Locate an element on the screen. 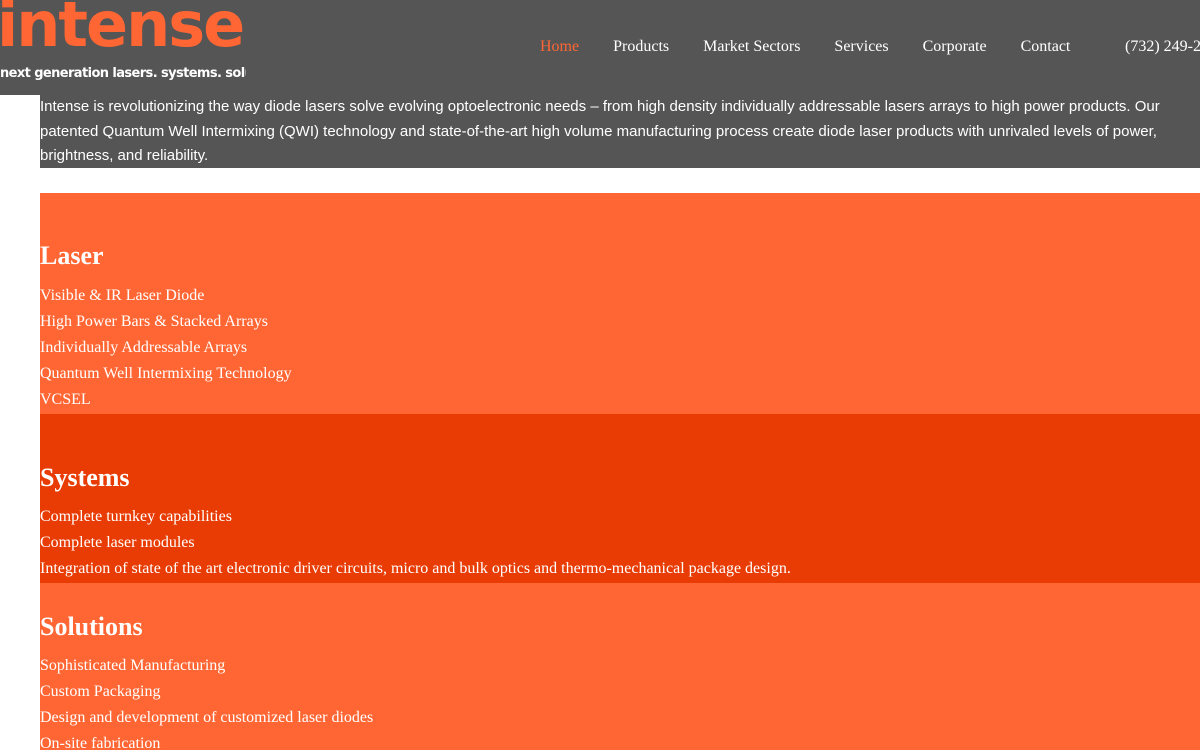  solutions-item: On-site fabrication is located at coordinates (206, 740).